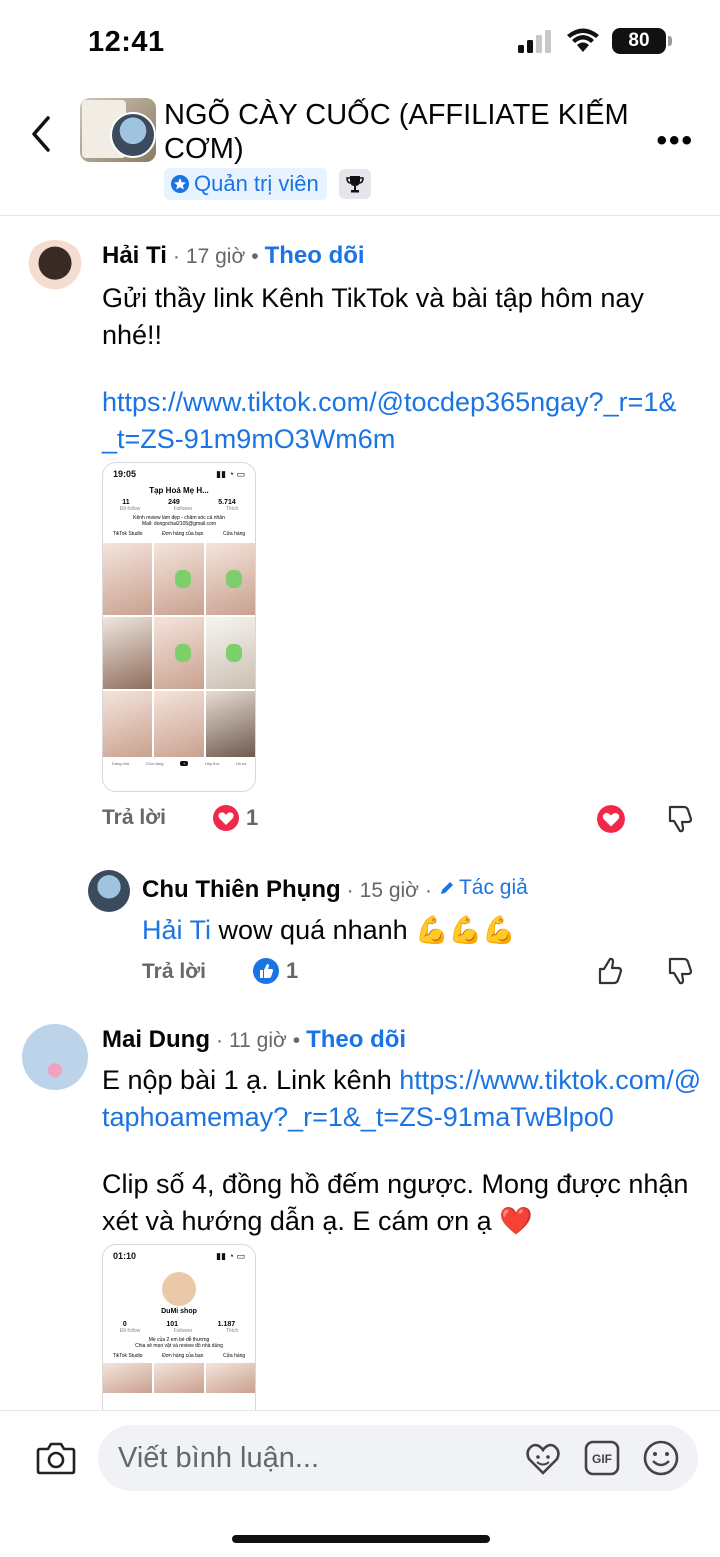 Image resolution: width=720 pixels, height=1557 pixels. Describe the element at coordinates (389, 890) in the screenshot. I see `comment-time: 15 giờ` at that location.